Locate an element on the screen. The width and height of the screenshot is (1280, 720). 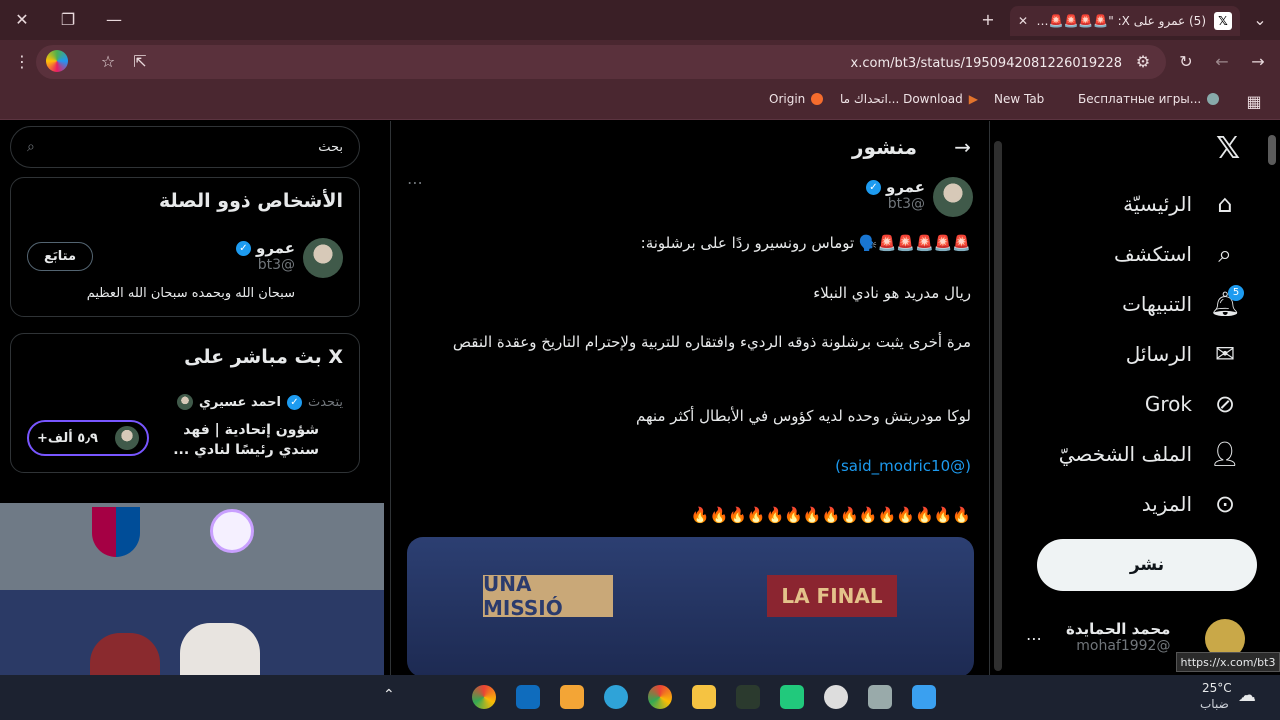
related-bio: سبحان الله وبحمده سبحان الله العظيم is located at coordinates (190, 293).